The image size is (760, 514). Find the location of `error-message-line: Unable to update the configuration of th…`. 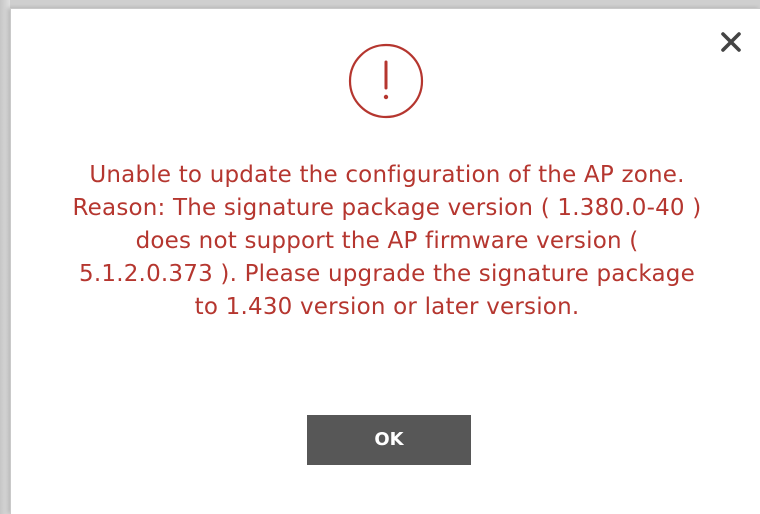

error-message-line: Unable to update the configuration of th… is located at coordinates (387, 175).